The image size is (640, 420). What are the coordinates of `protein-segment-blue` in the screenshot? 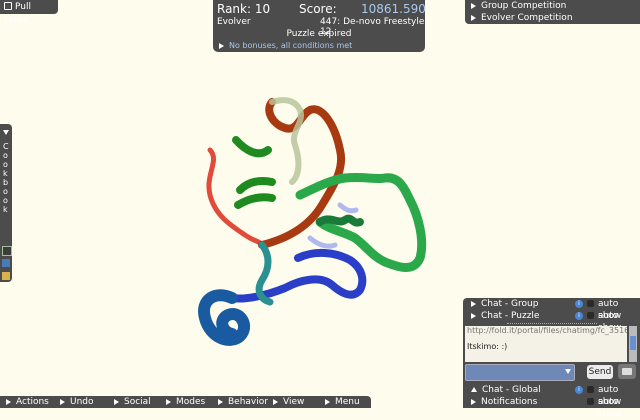 It's located at (297, 276).